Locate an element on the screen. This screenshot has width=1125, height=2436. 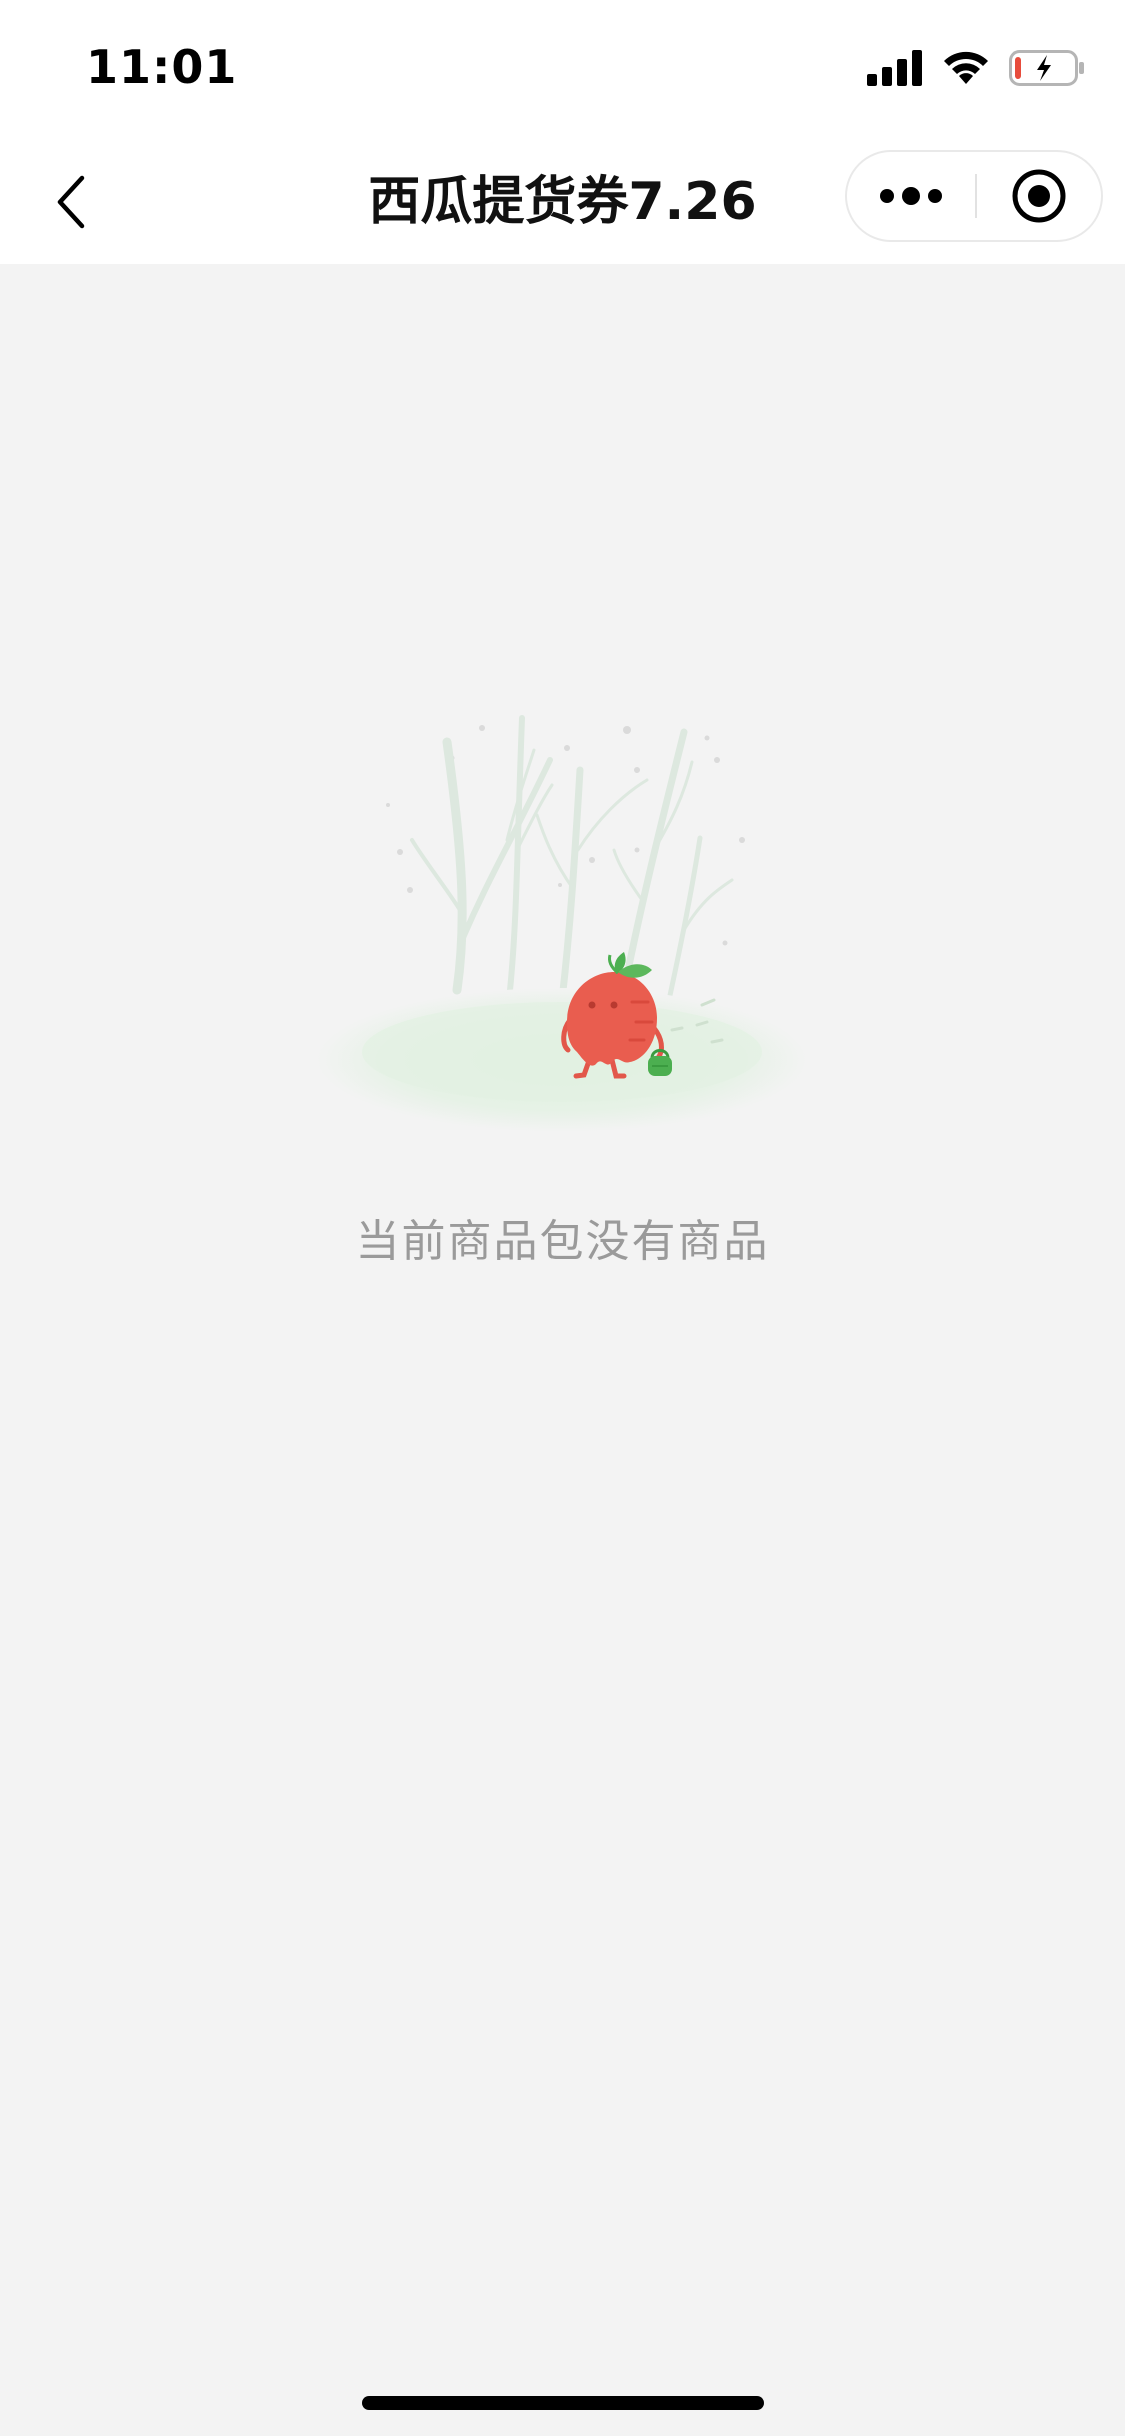
miniprogram-capsule is located at coordinates (974, 196).